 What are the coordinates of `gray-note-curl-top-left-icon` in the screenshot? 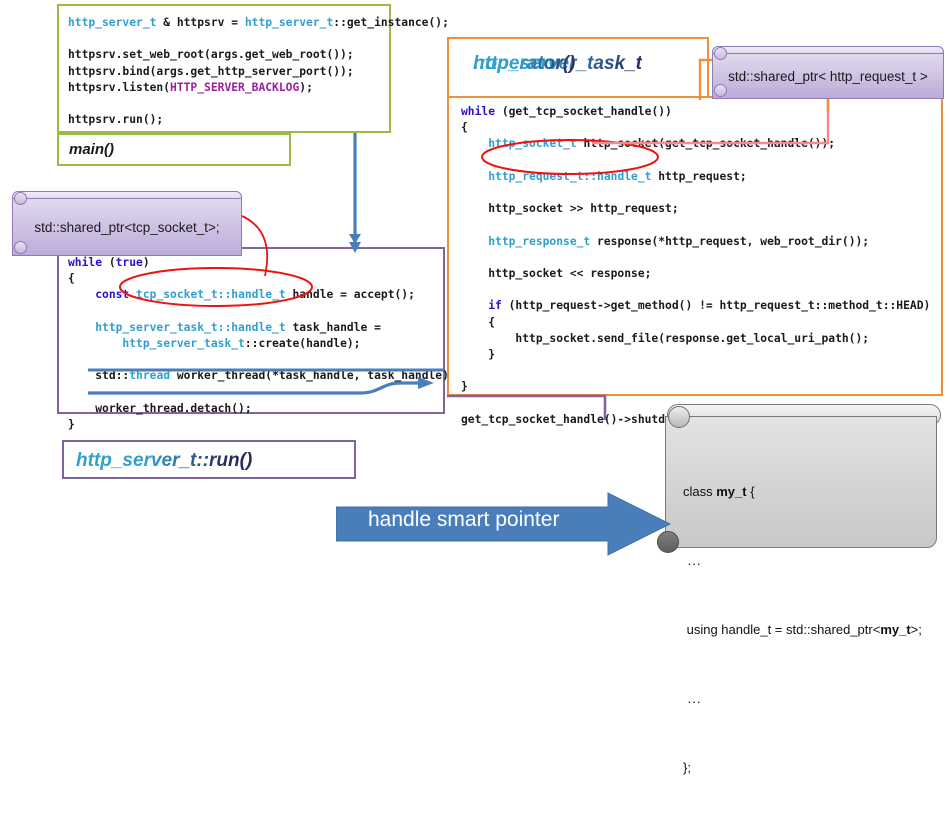 It's located at (679, 417).